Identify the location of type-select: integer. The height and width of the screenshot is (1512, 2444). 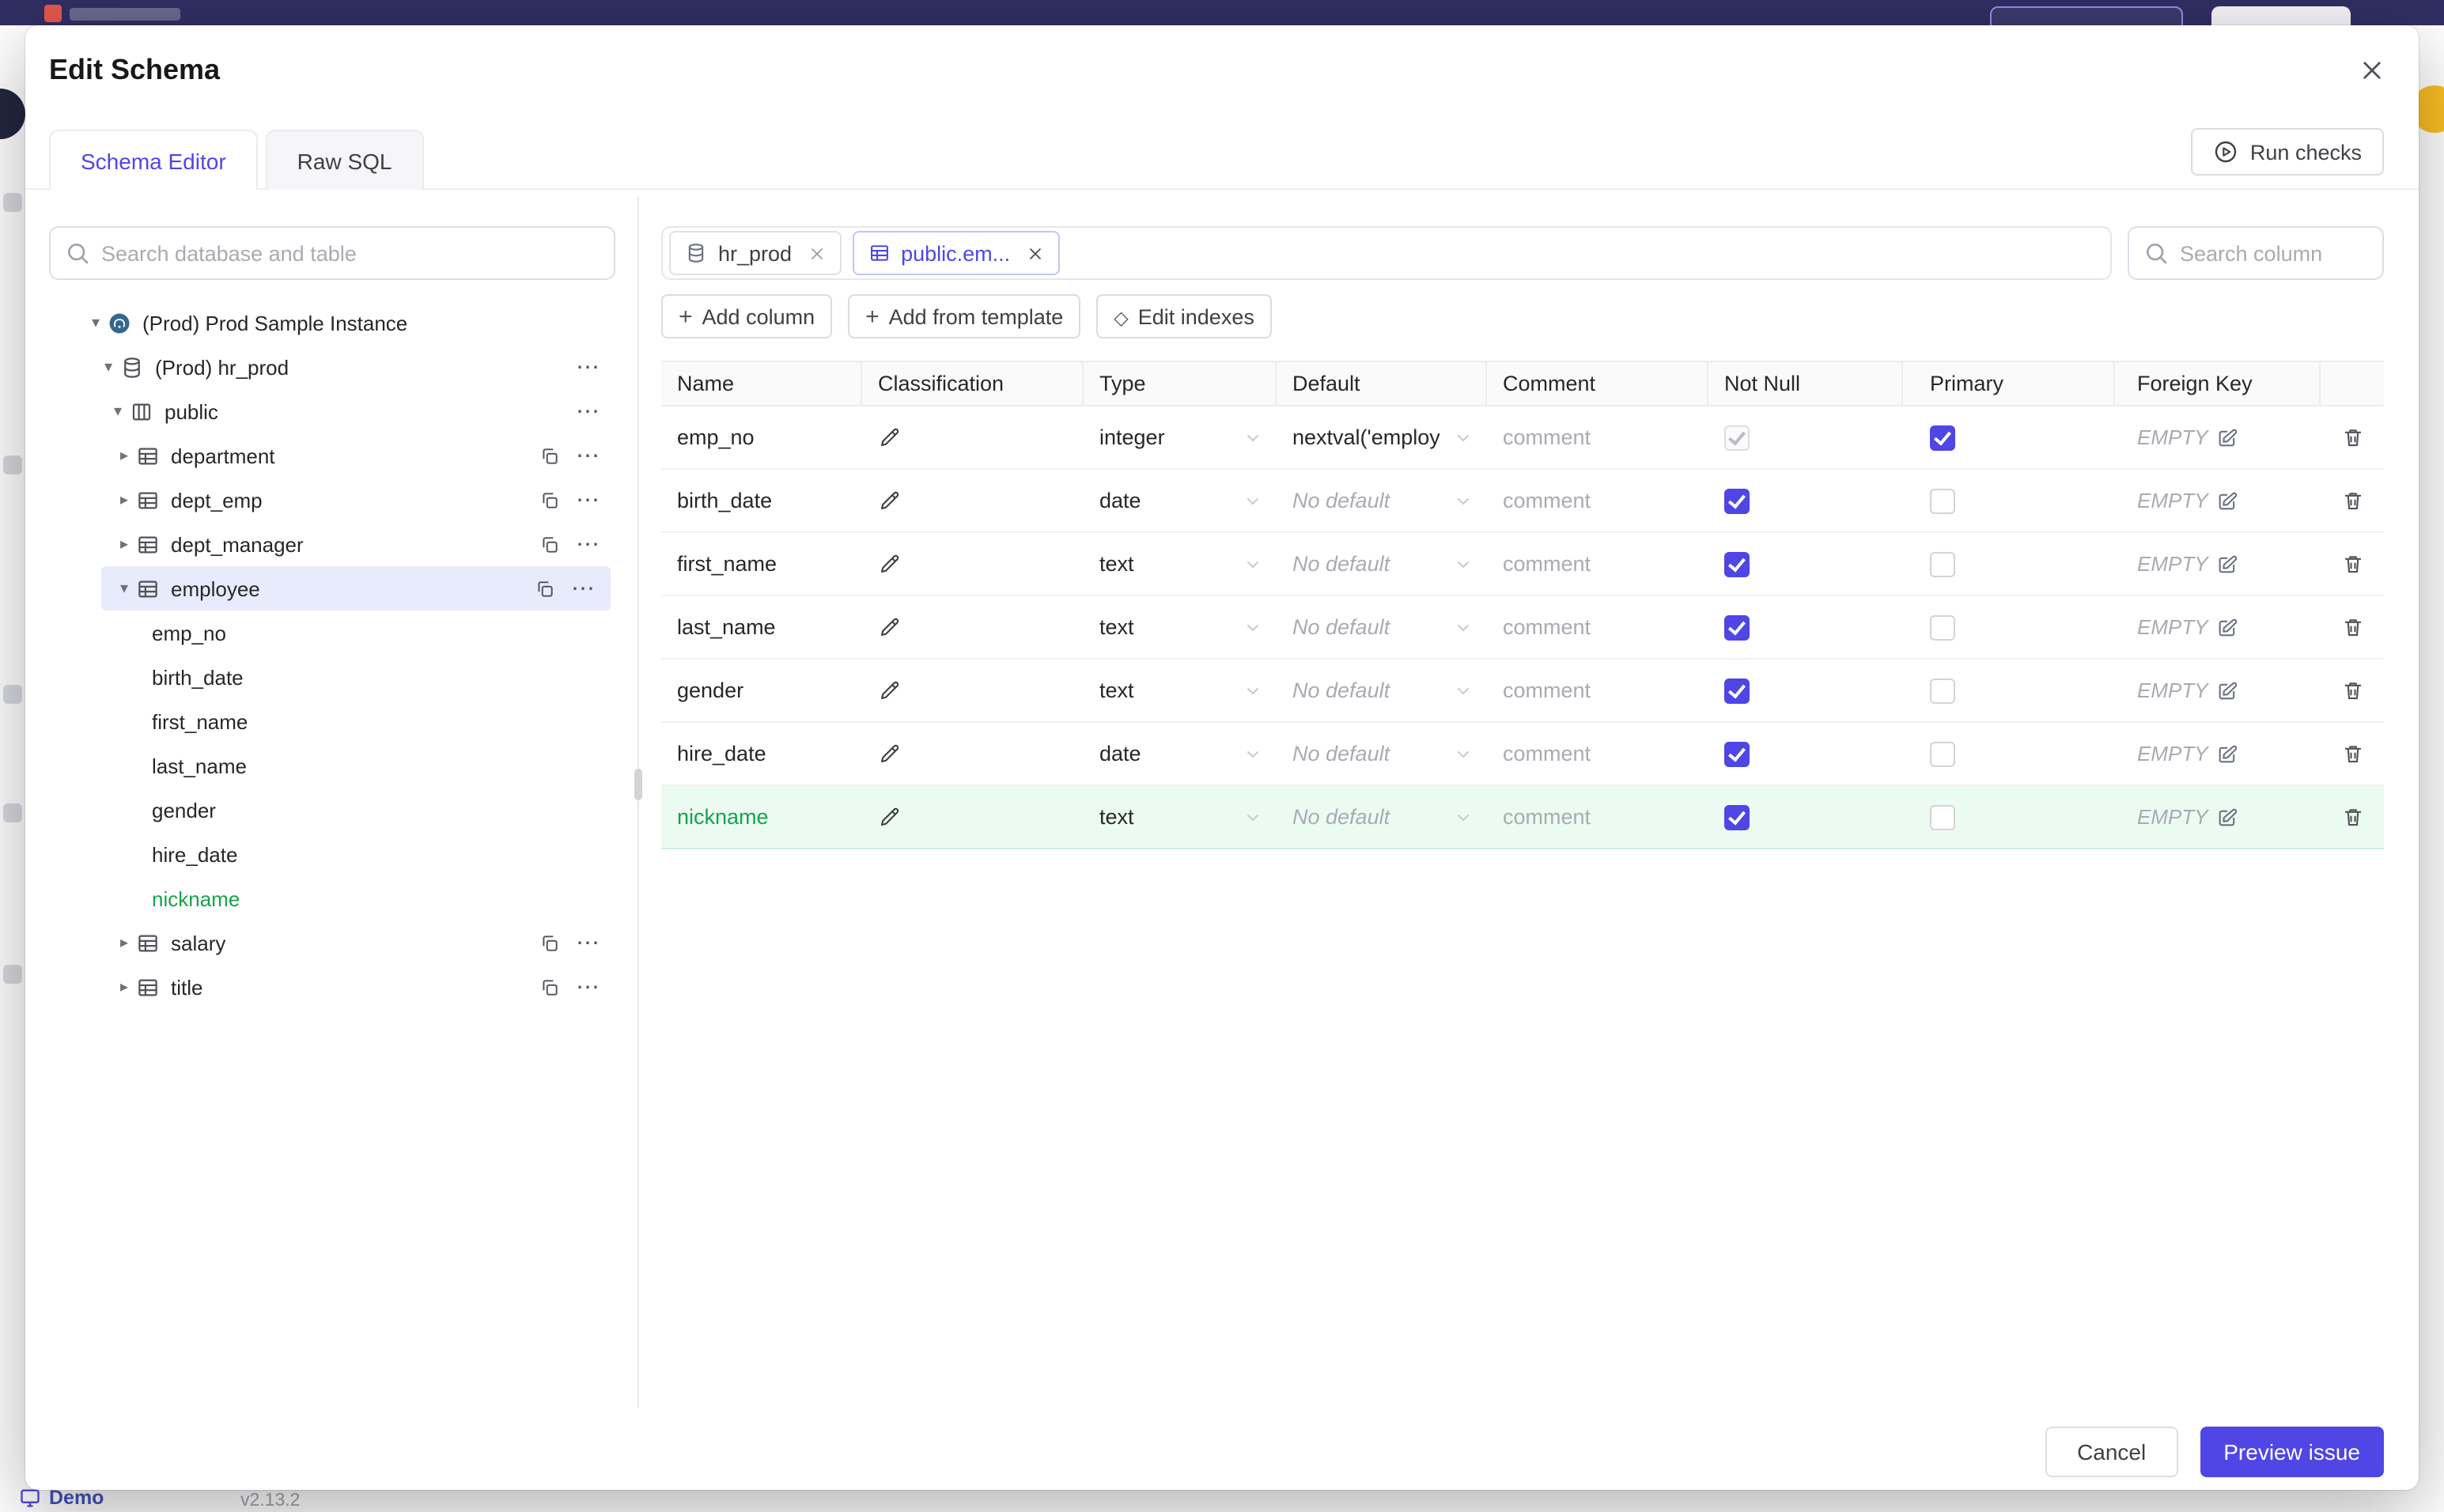
(1180, 437).